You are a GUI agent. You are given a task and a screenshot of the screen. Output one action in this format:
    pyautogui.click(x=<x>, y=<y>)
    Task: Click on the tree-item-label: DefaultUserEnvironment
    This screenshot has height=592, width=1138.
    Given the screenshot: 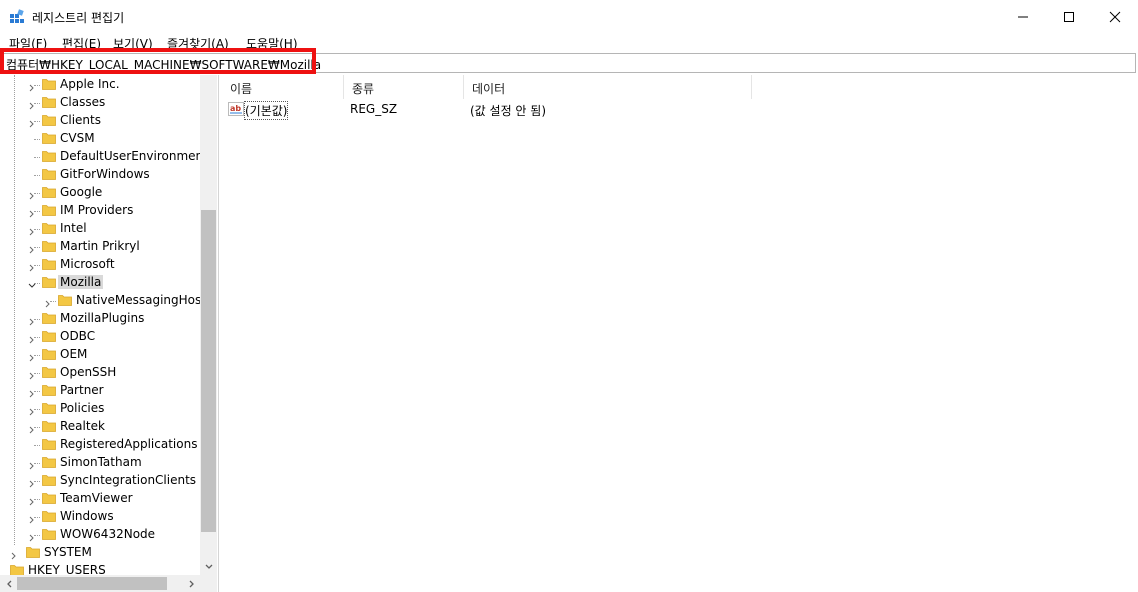 What is the action you would take?
    pyautogui.click(x=134, y=156)
    